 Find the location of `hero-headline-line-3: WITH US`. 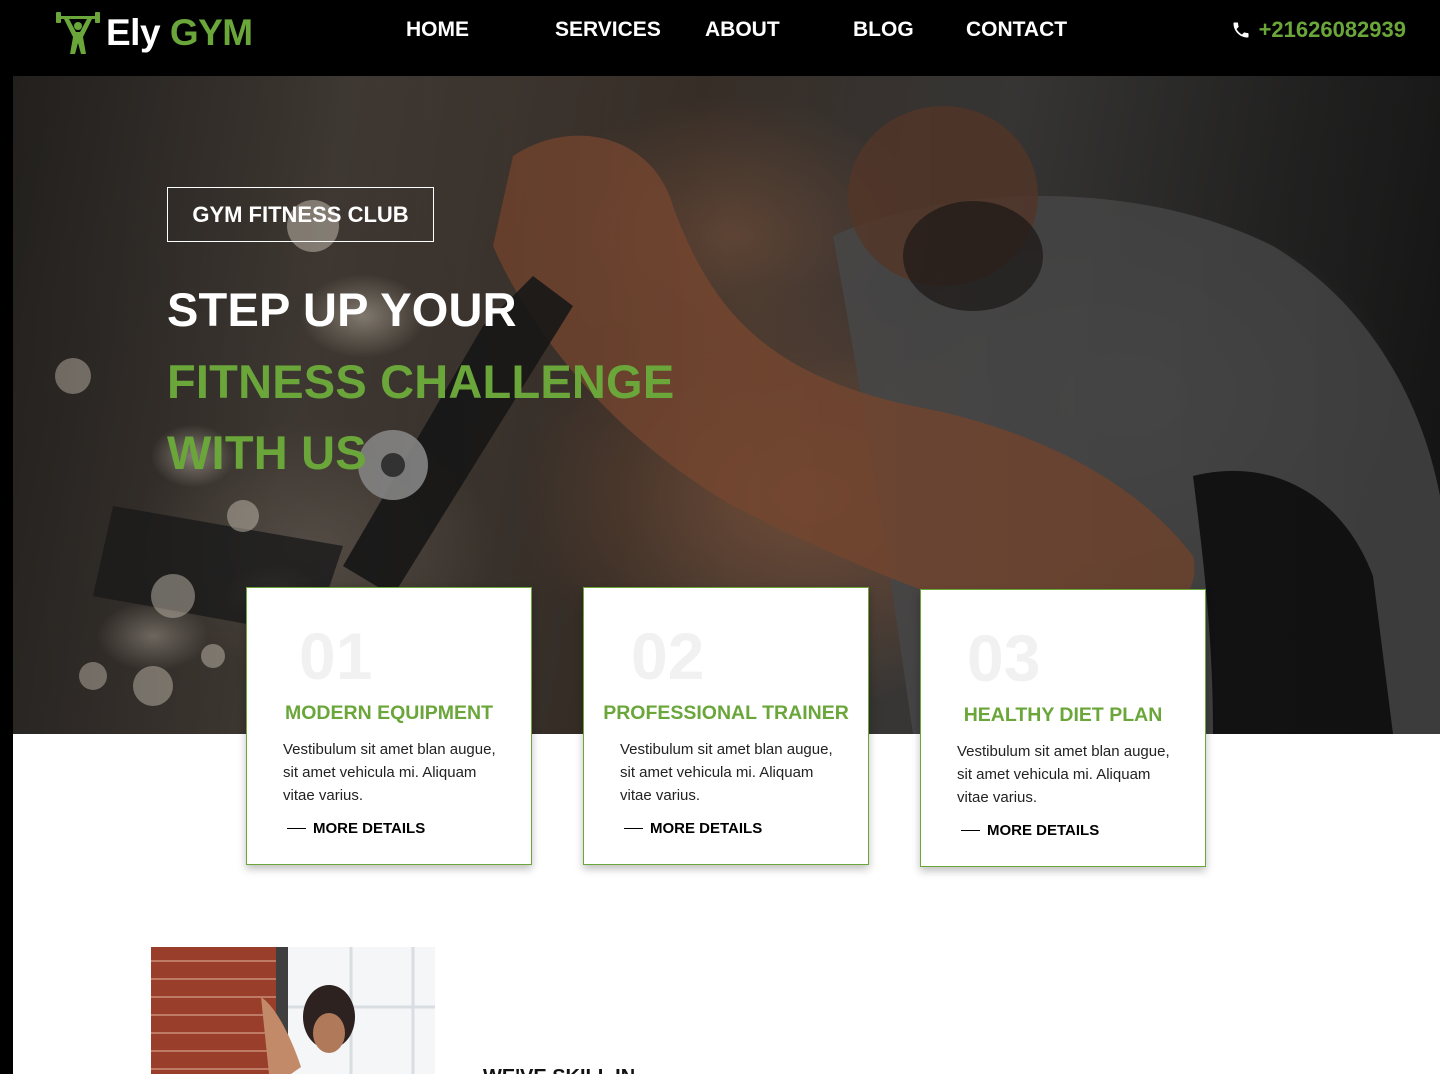

hero-headline-line-3: WITH US is located at coordinates (267, 452).